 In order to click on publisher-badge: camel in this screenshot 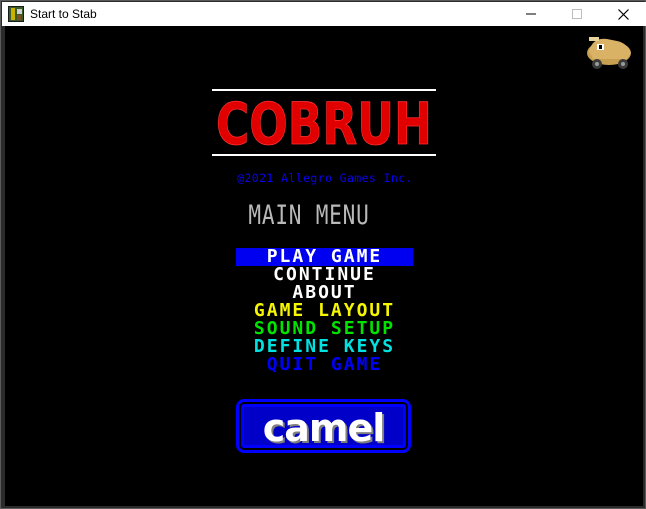, I will do `click(323, 426)`.